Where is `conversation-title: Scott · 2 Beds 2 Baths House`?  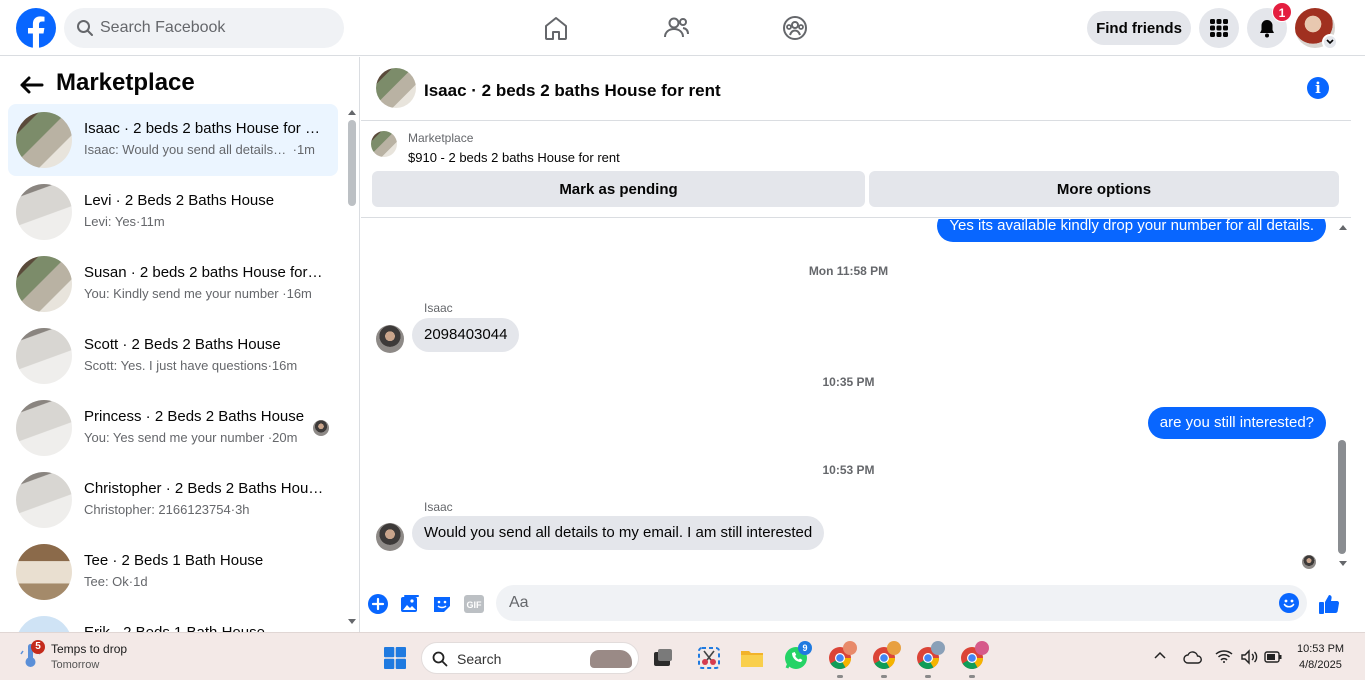
conversation-title: Scott · 2 Beds 2 Baths House is located at coordinates (182, 344).